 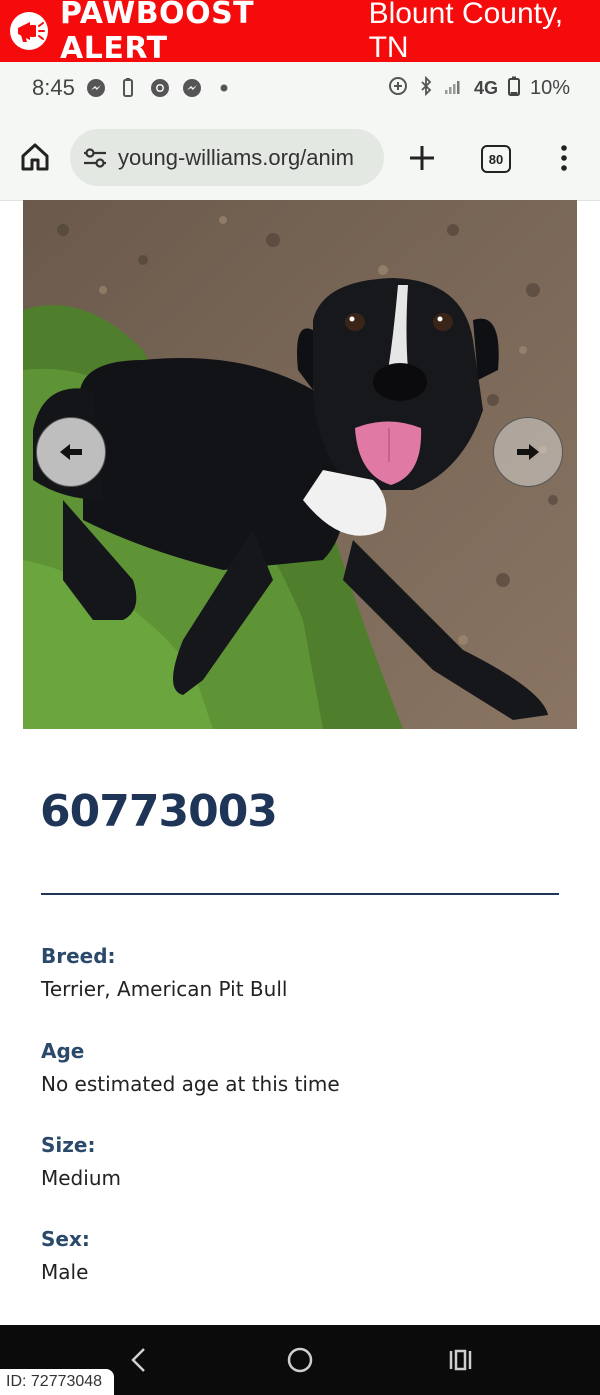 I want to click on bluetooth-icon, so click(x=426, y=87).